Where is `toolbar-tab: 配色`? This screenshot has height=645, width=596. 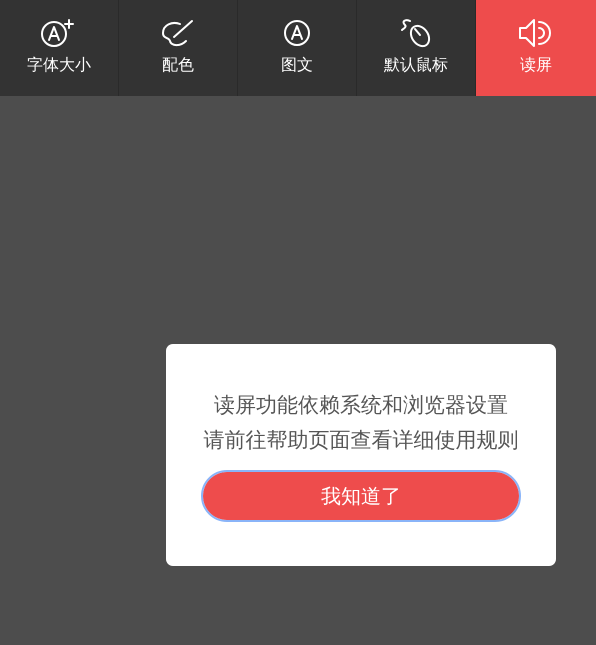 toolbar-tab: 配色 is located at coordinates (178, 48).